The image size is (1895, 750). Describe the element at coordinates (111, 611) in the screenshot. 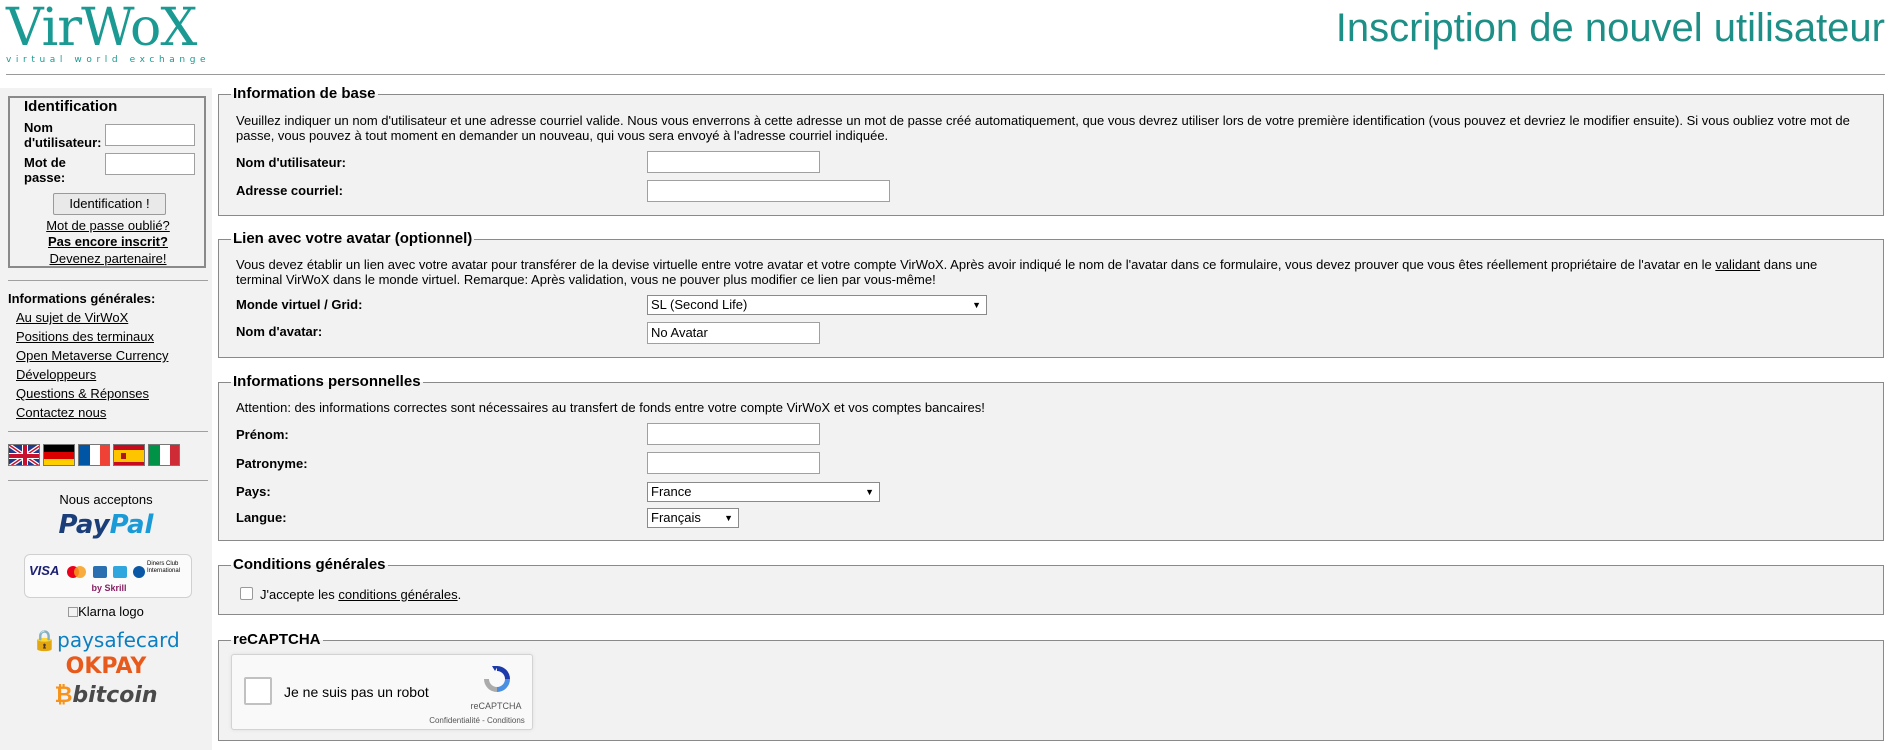

I see `klarna-alt-text: Klarna logo` at that location.